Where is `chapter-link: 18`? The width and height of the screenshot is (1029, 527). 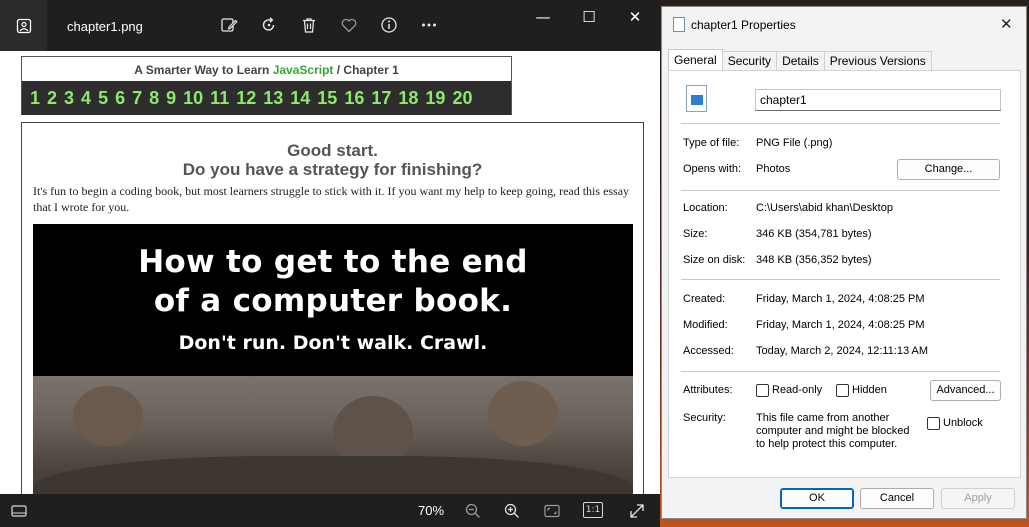 chapter-link: 18 is located at coordinates (408, 97).